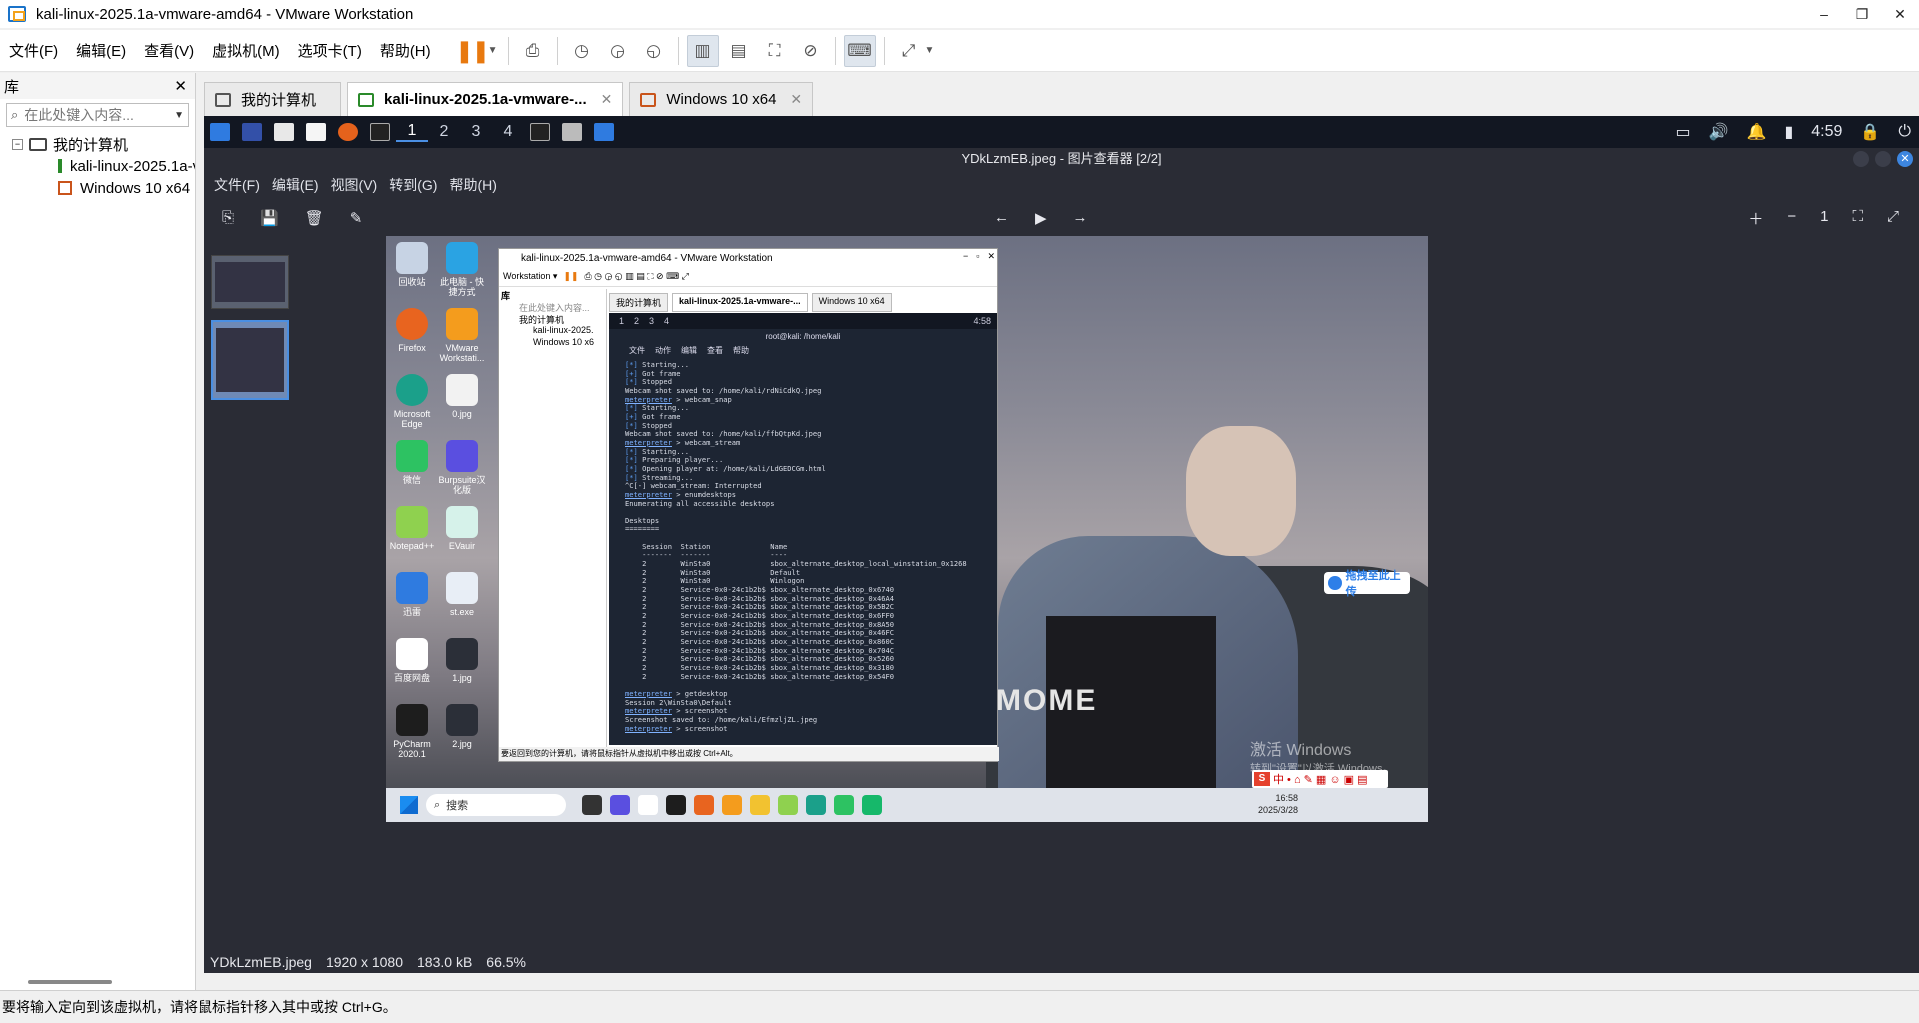  I want to click on previous-icon: ←, so click(1001, 218).